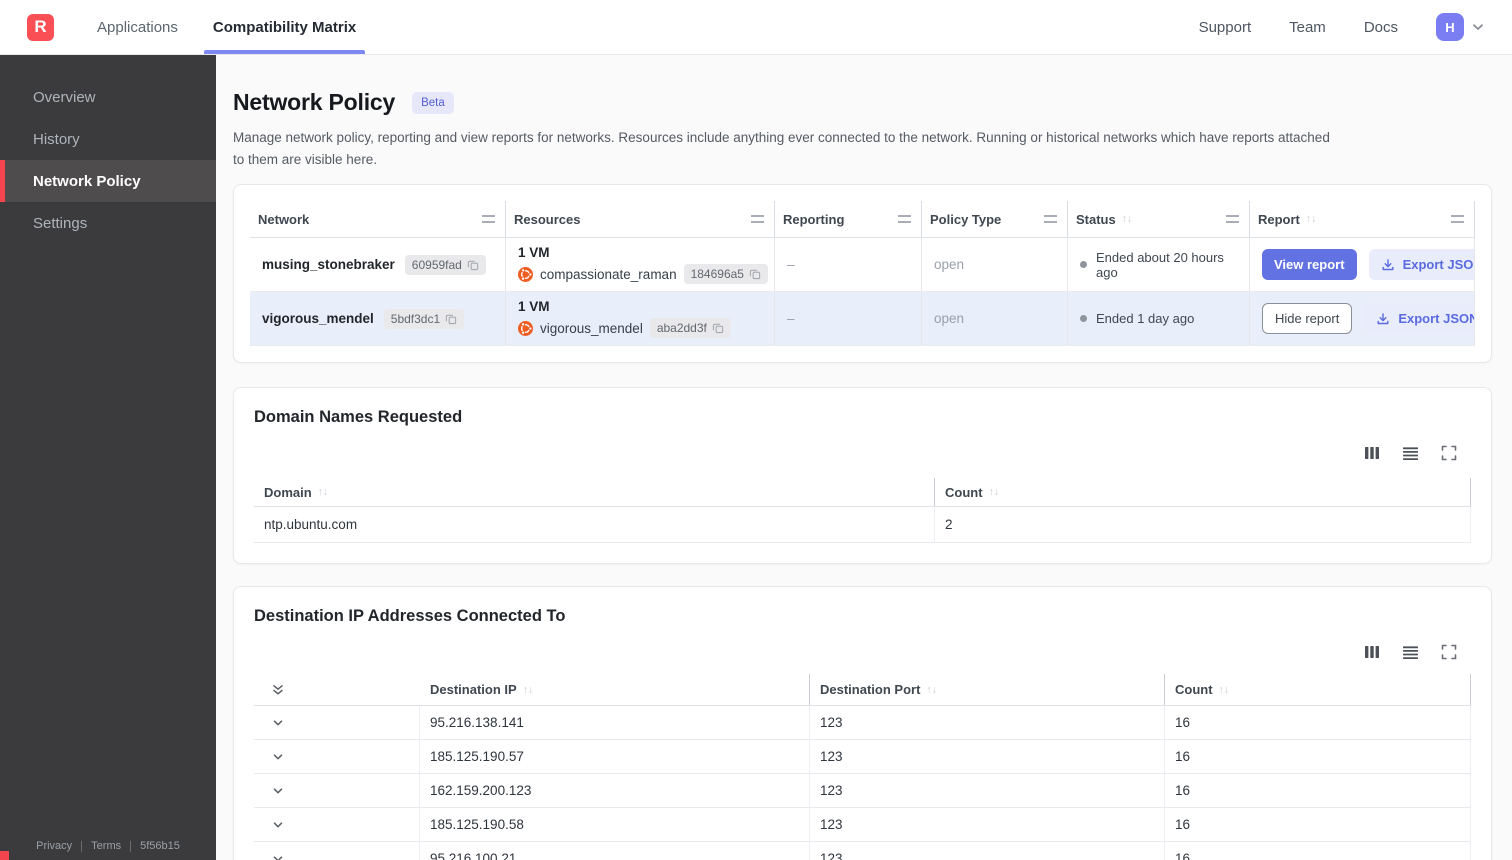 This screenshot has height=860, width=1512. I want to click on column-header-network: Network, so click(378, 219).